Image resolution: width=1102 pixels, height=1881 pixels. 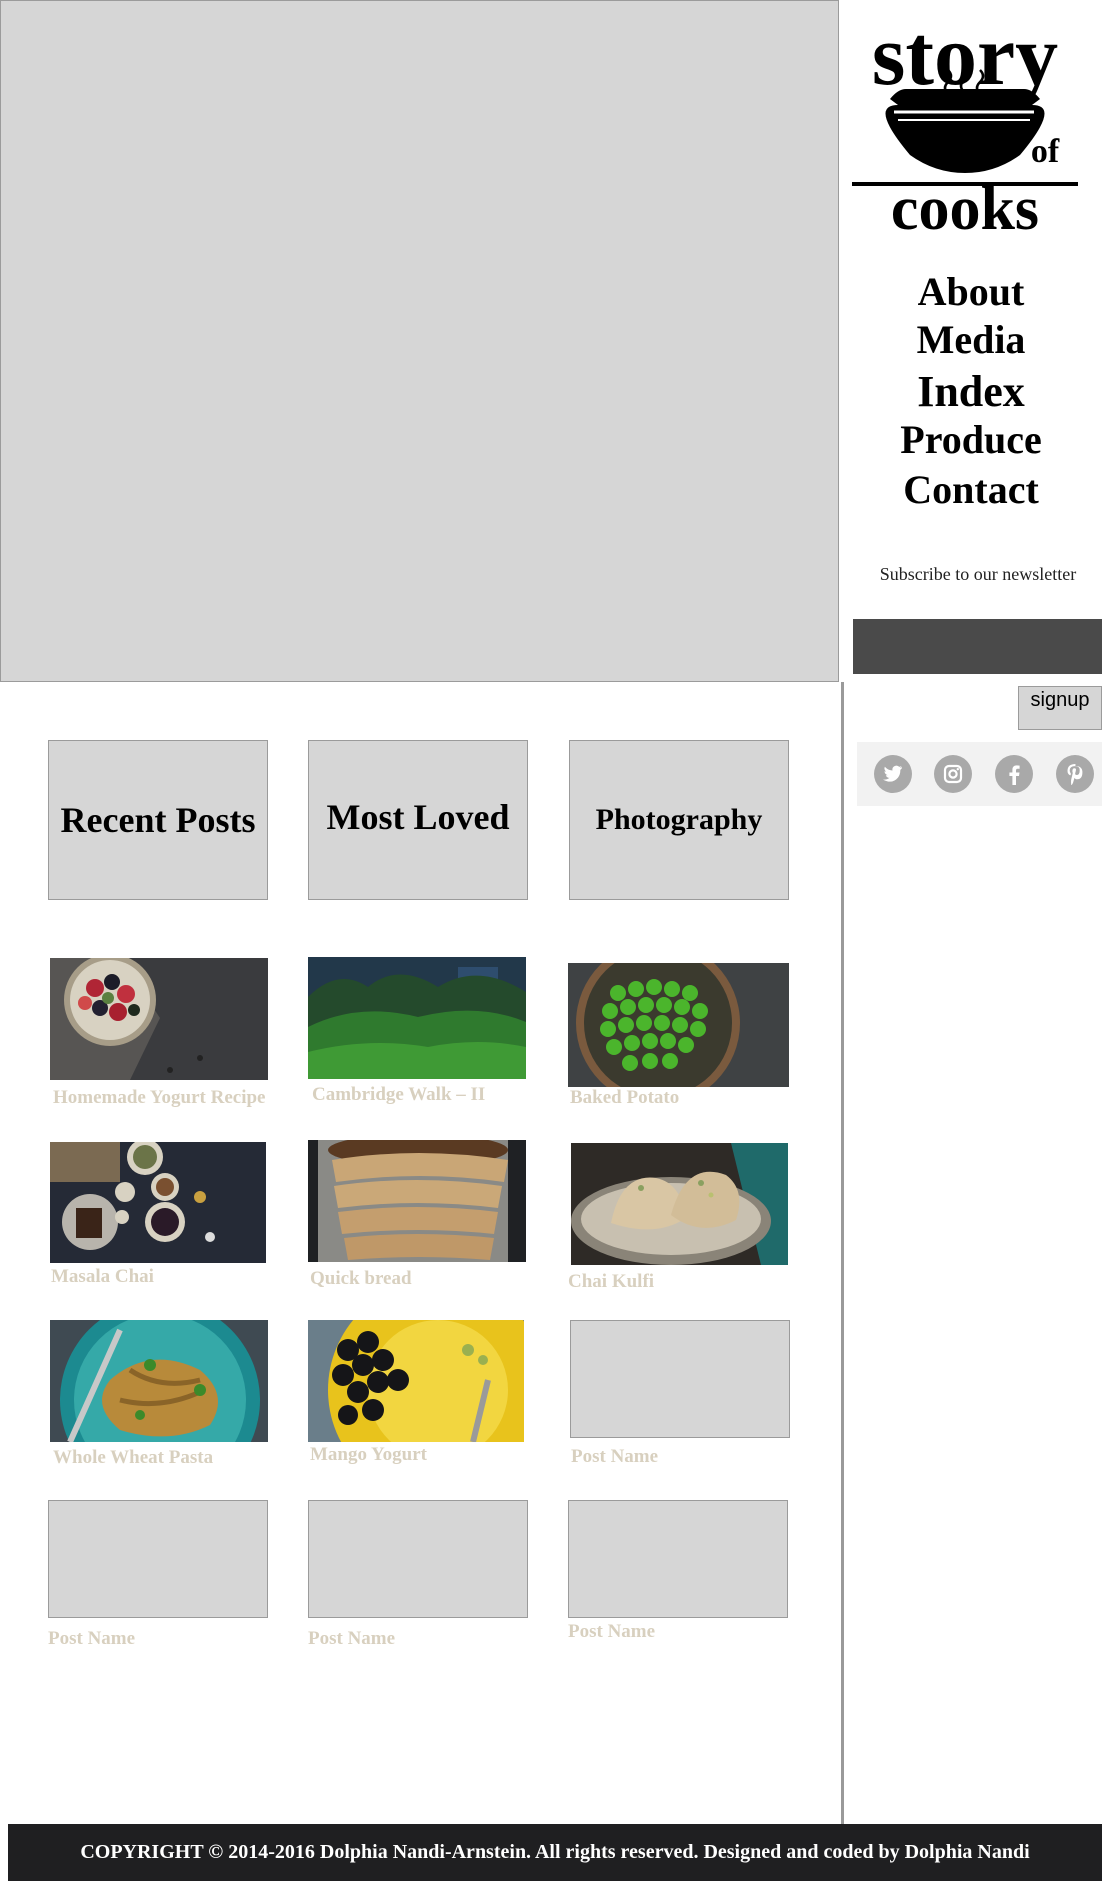 What do you see at coordinates (1060, 708) in the screenshot?
I see `signup-button: signup` at bounding box center [1060, 708].